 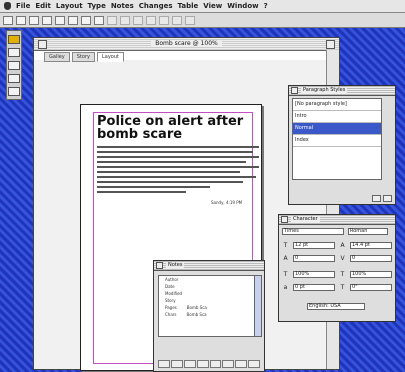 I want to click on reject-change-icon, so click(x=138, y=20).